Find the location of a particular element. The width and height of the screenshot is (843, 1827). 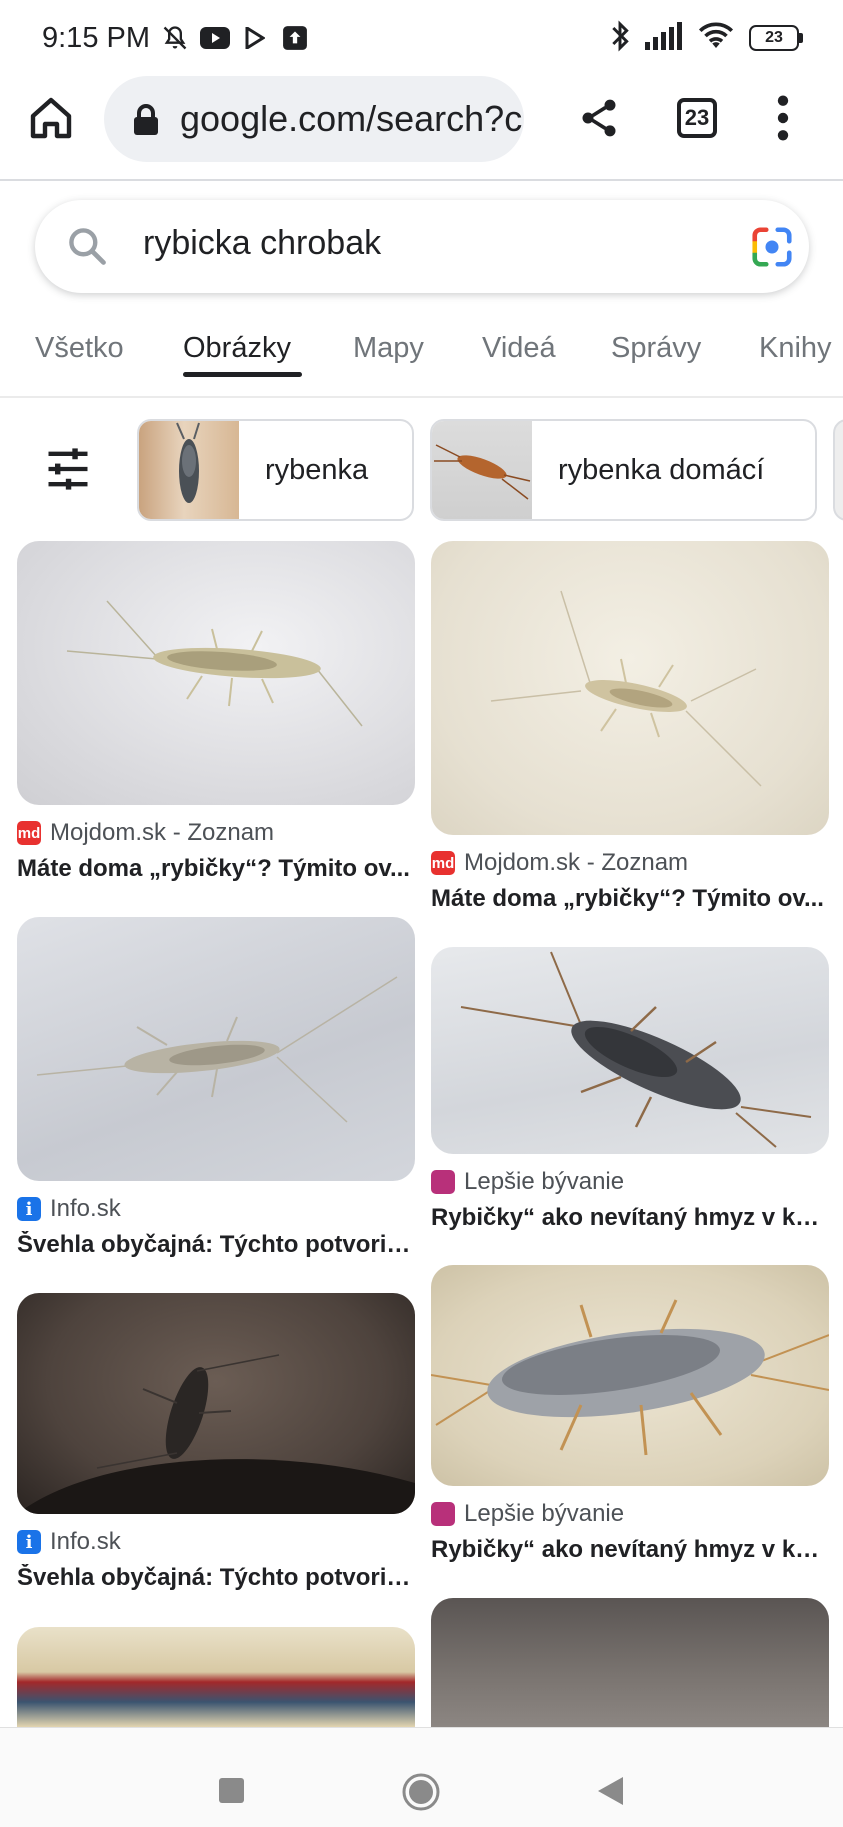

chip-label: rybenka domácí is located at coordinates (661, 469).